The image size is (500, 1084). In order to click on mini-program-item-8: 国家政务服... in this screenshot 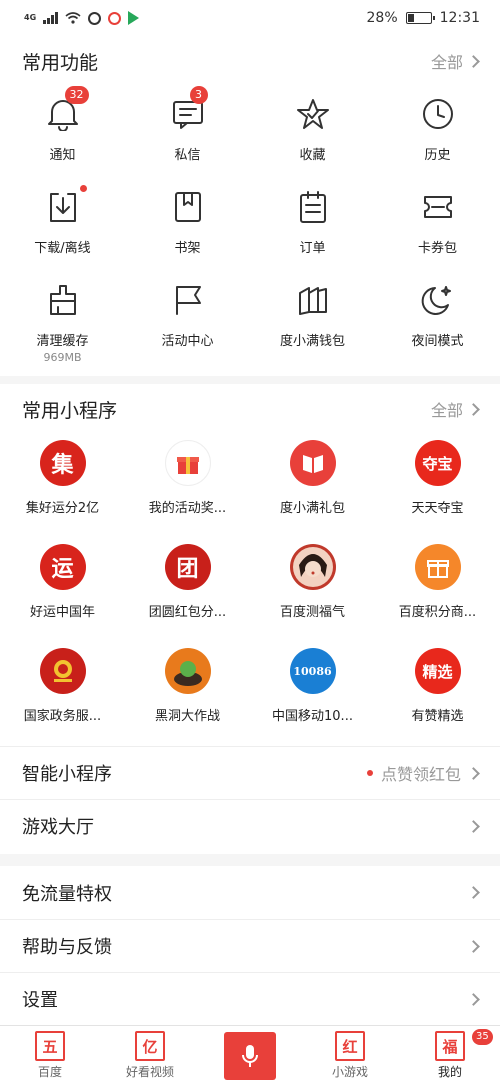, I will do `click(62, 694)`.